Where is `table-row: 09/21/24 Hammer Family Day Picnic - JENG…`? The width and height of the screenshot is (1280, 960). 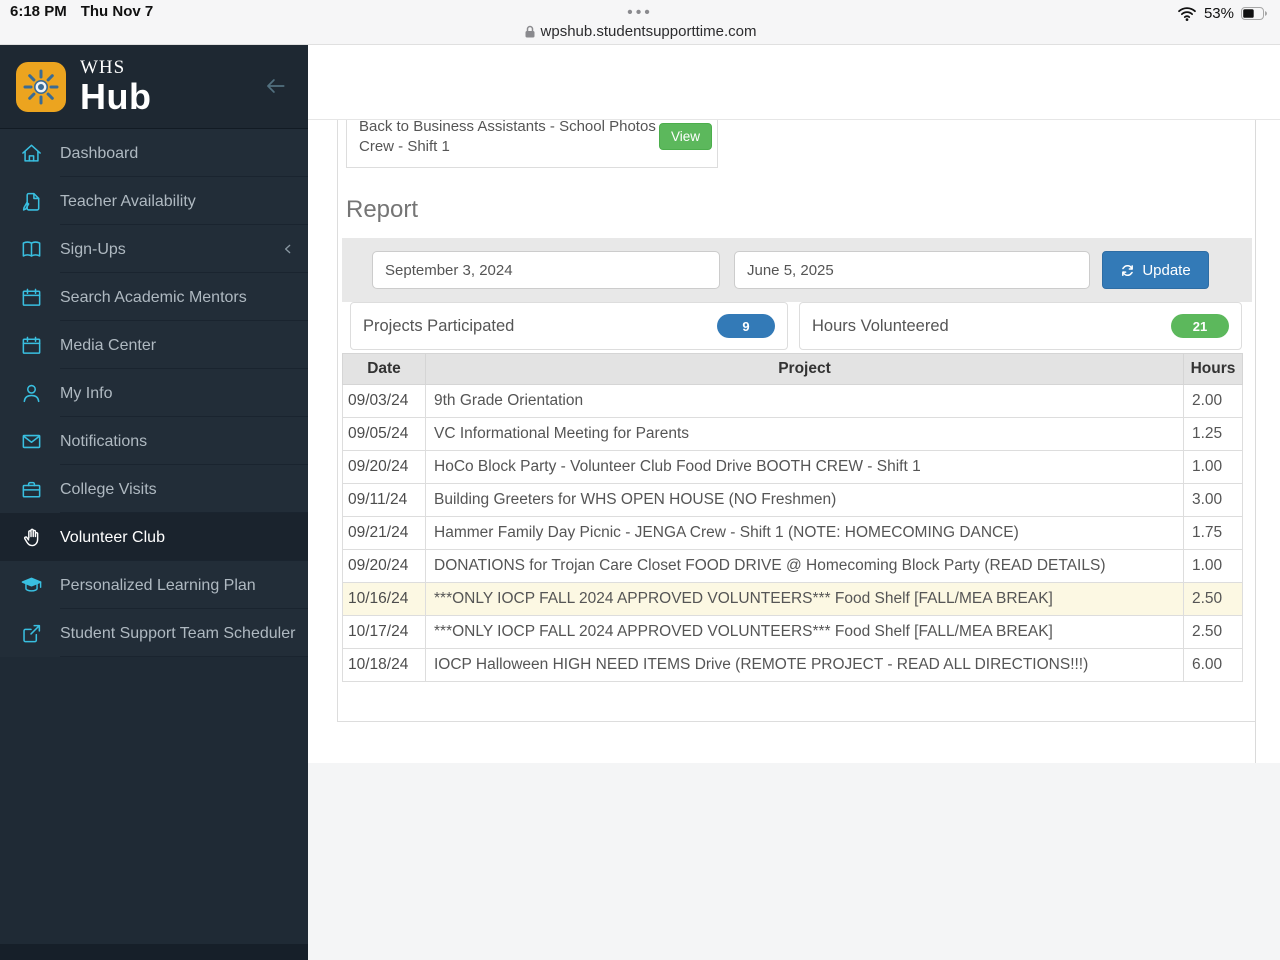
table-row: 09/21/24 Hammer Family Day Picnic - JENG… is located at coordinates (792, 533).